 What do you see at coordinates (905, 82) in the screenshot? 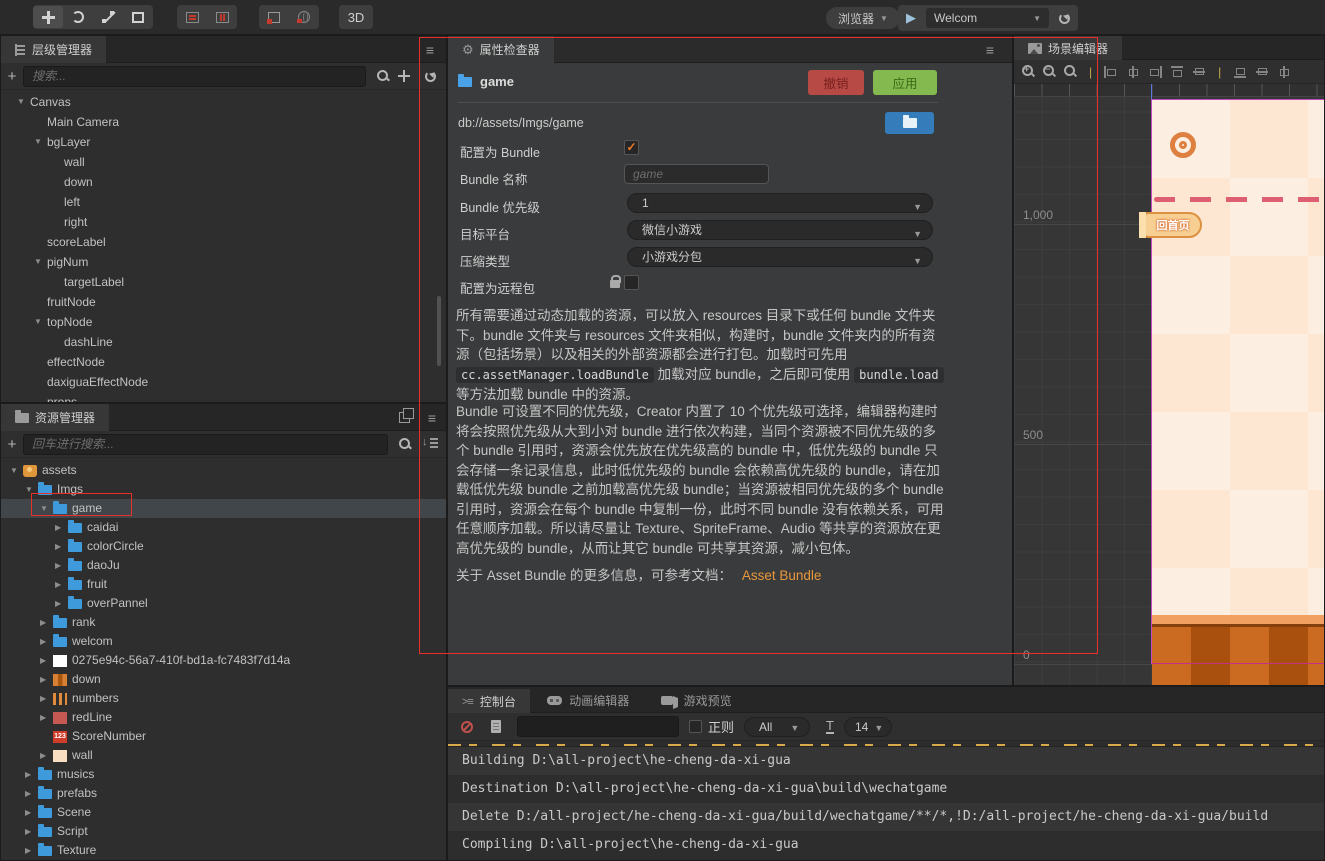
I see `apply-button: 应用` at bounding box center [905, 82].